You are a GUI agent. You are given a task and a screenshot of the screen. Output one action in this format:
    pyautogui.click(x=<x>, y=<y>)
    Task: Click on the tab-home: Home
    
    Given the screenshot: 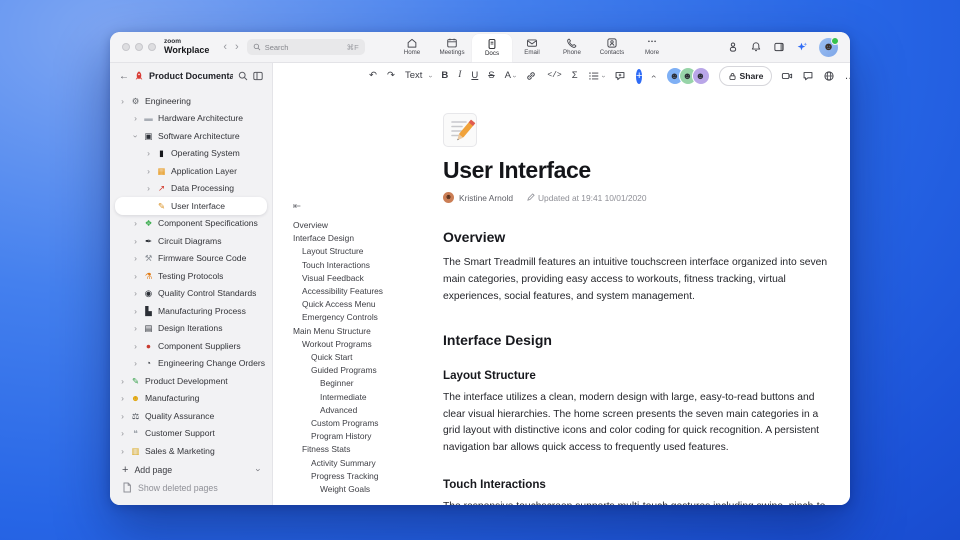 What is the action you would take?
    pyautogui.click(x=412, y=47)
    